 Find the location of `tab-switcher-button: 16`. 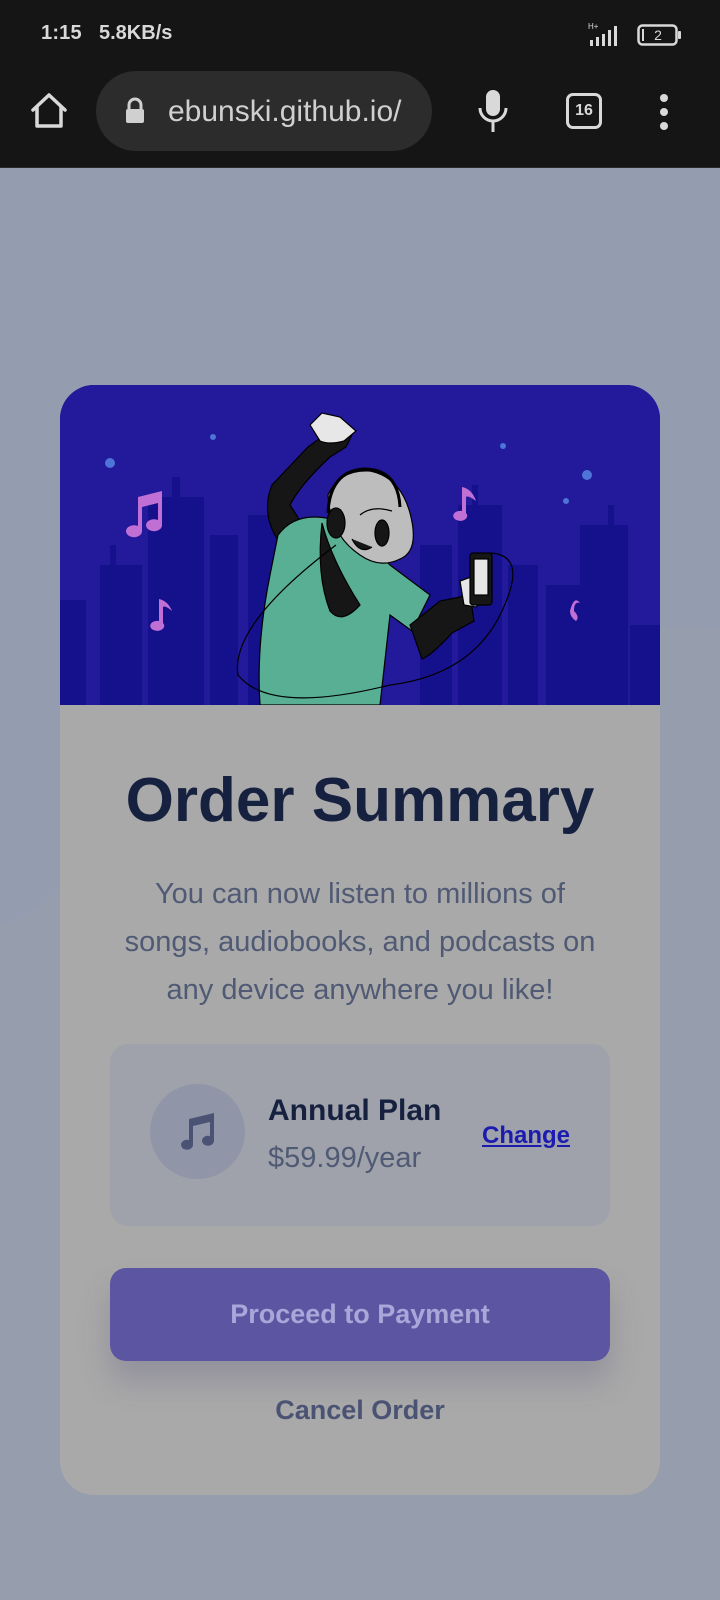

tab-switcher-button: 16 is located at coordinates (584, 111).